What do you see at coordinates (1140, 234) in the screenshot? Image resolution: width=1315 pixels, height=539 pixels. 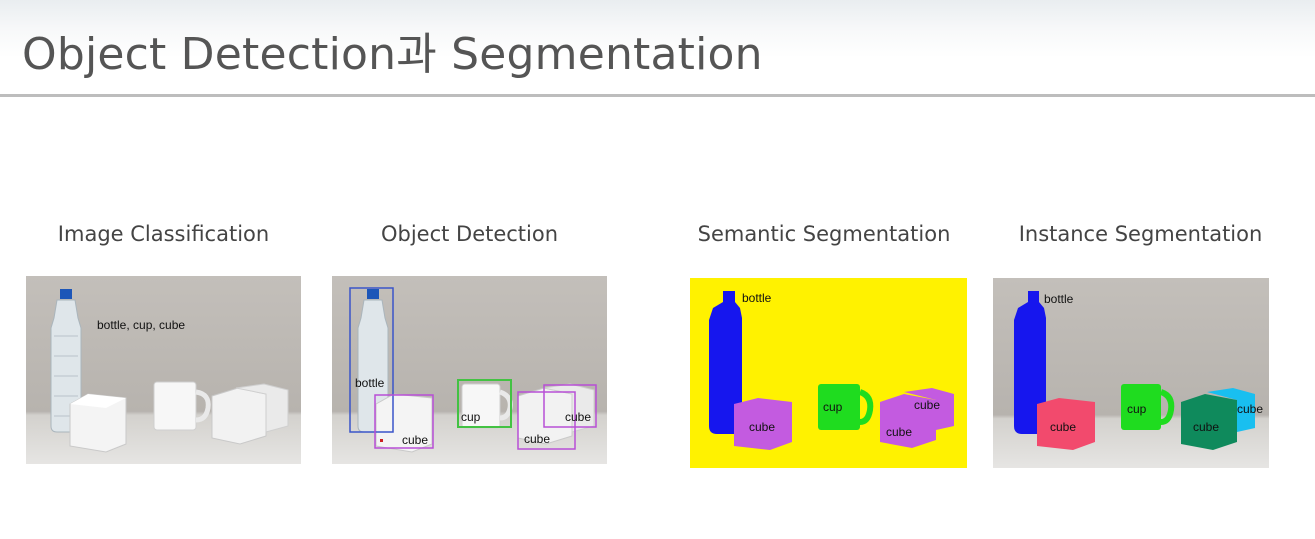 I see `label-instance-segmentation: Instance Segmentation` at bounding box center [1140, 234].